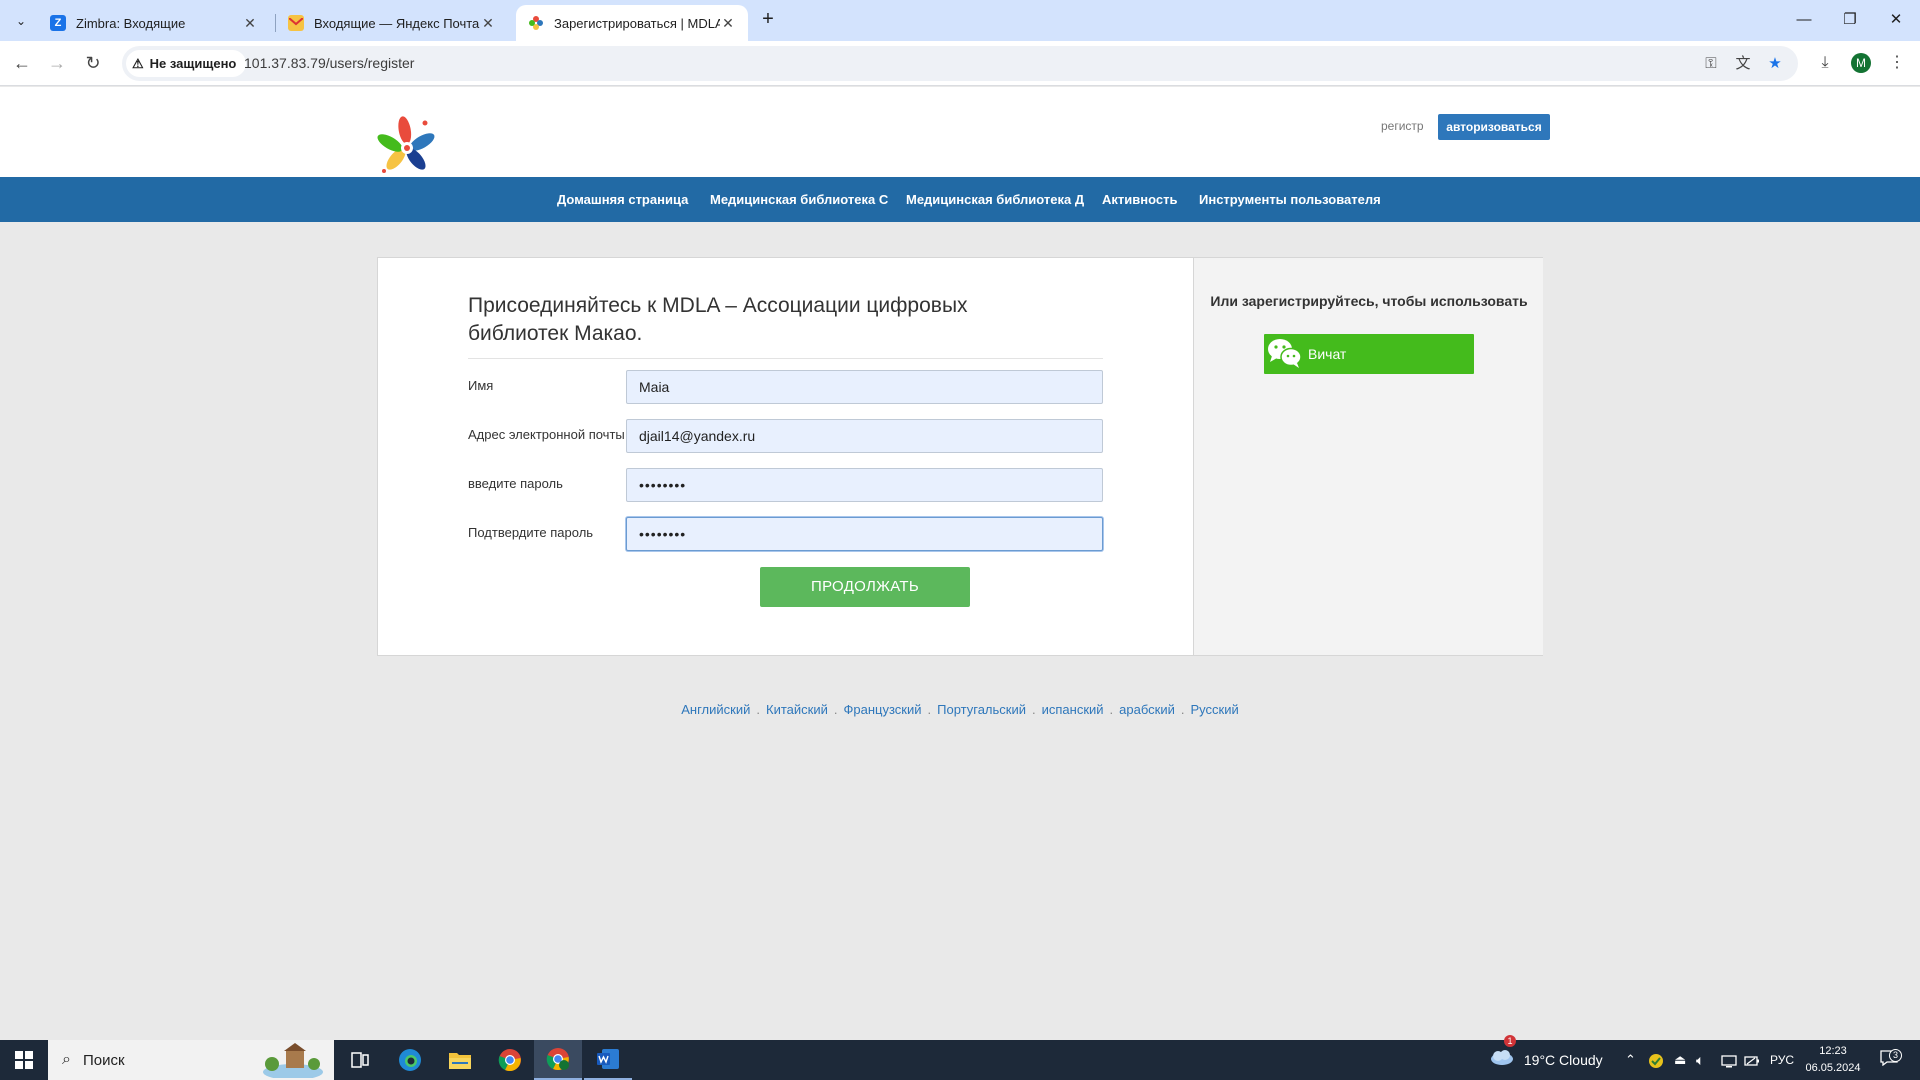  Describe the element at coordinates (536, 23) in the screenshot. I see `mdla-favicon` at that location.